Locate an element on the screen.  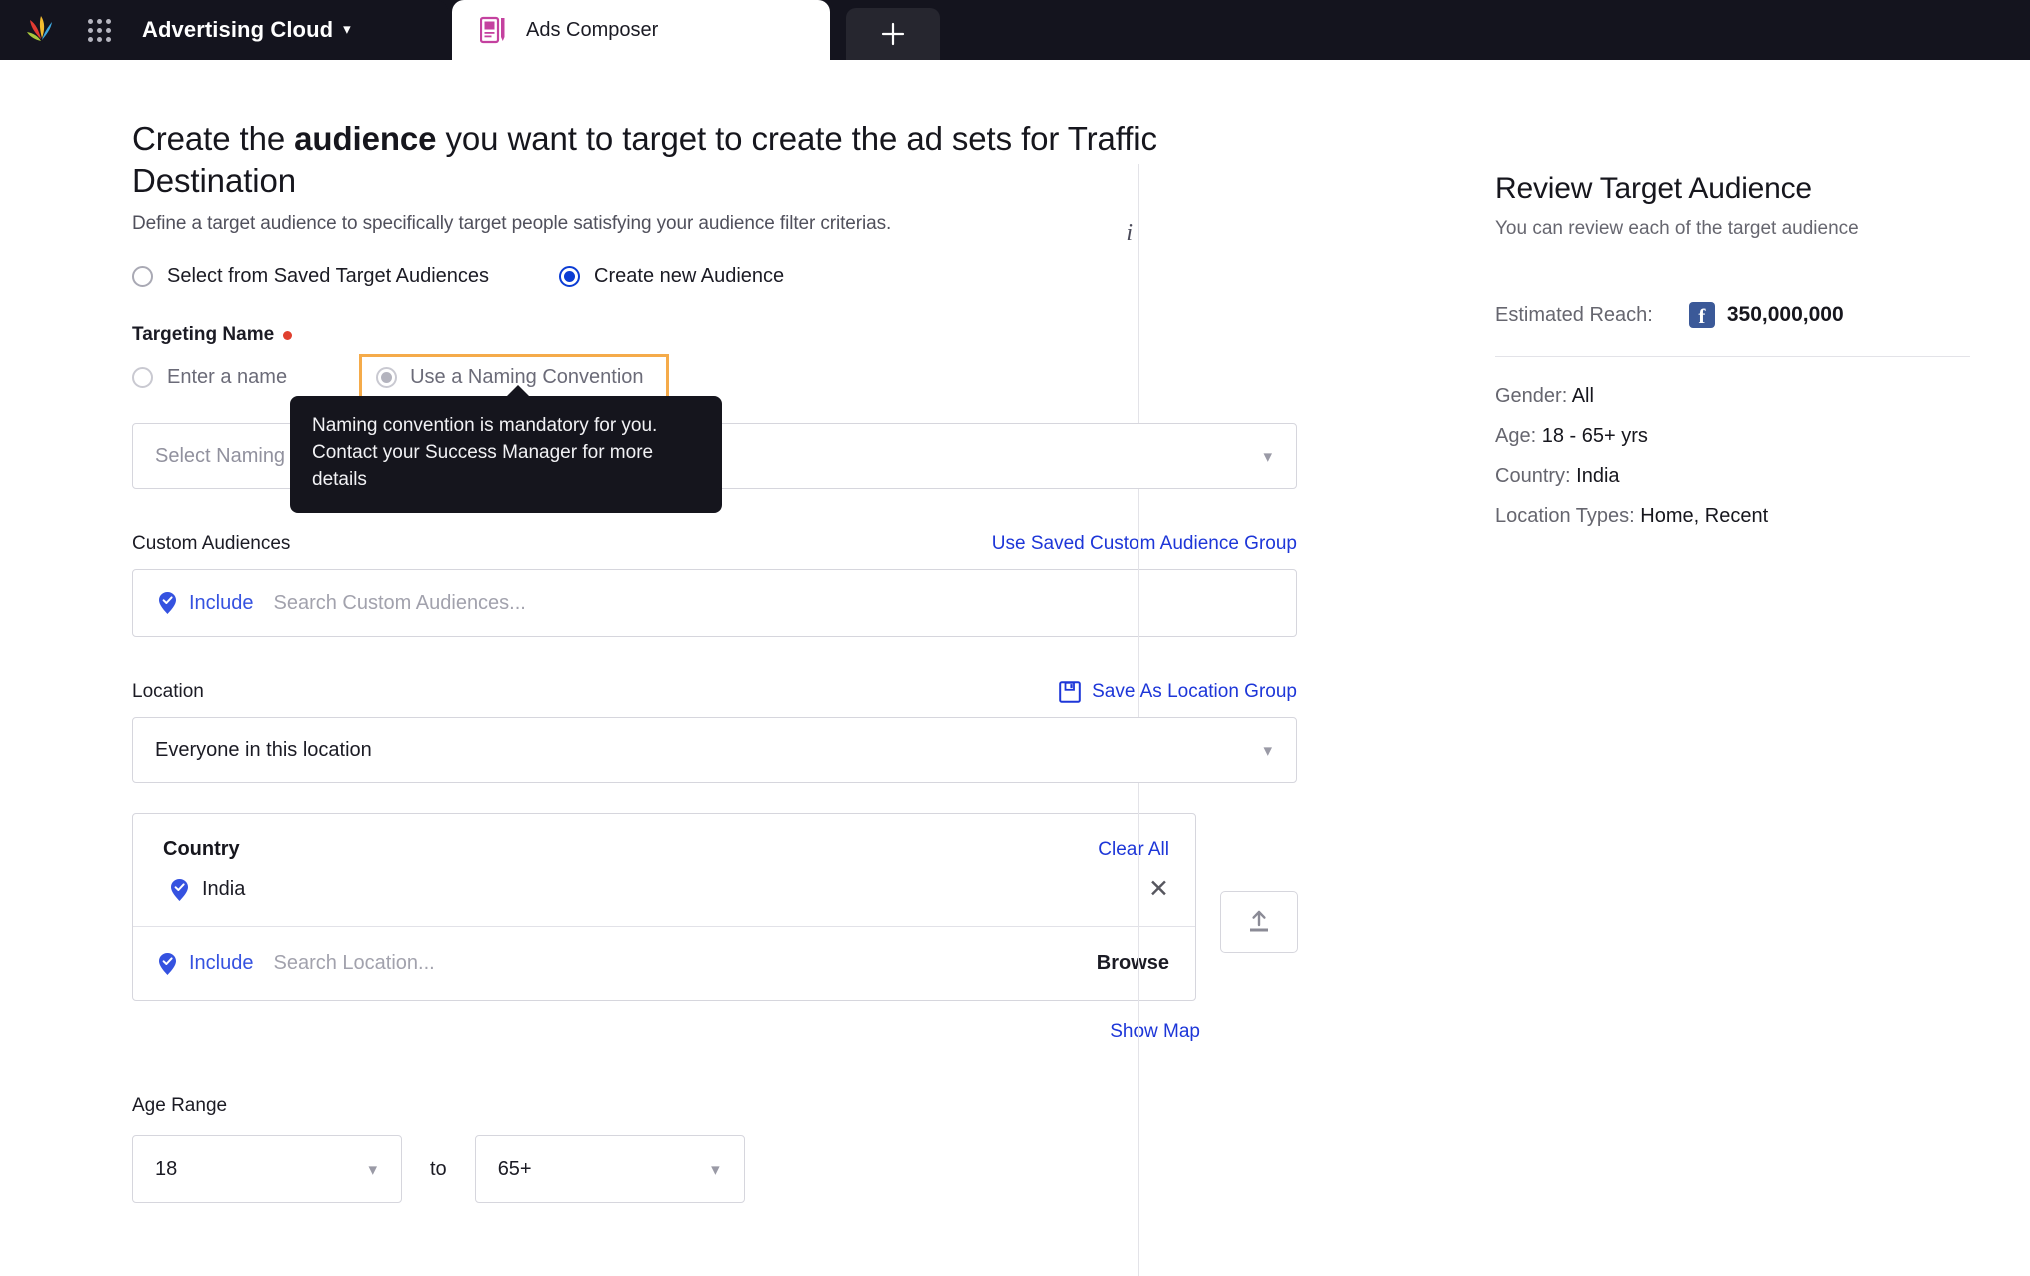
age-to-value: 65+ is located at coordinates (514, 1168).